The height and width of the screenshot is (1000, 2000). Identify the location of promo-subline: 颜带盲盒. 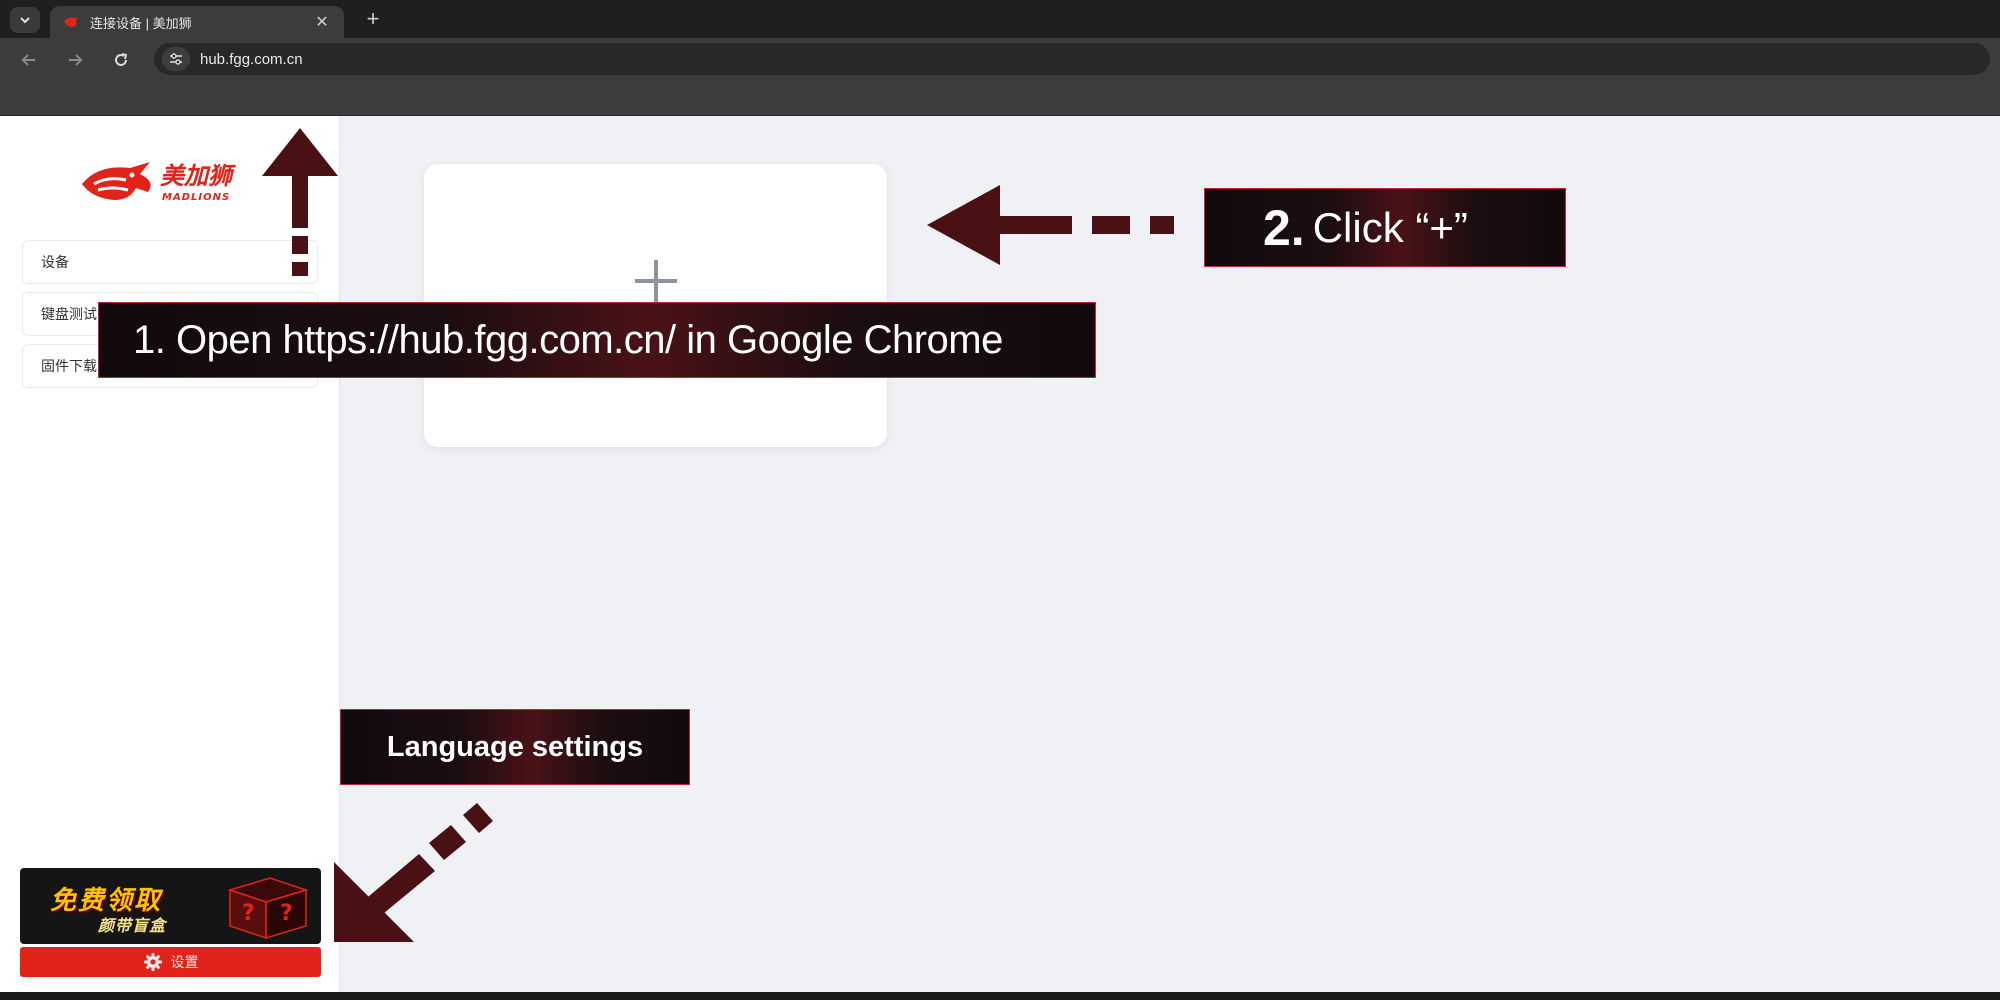
(132, 926).